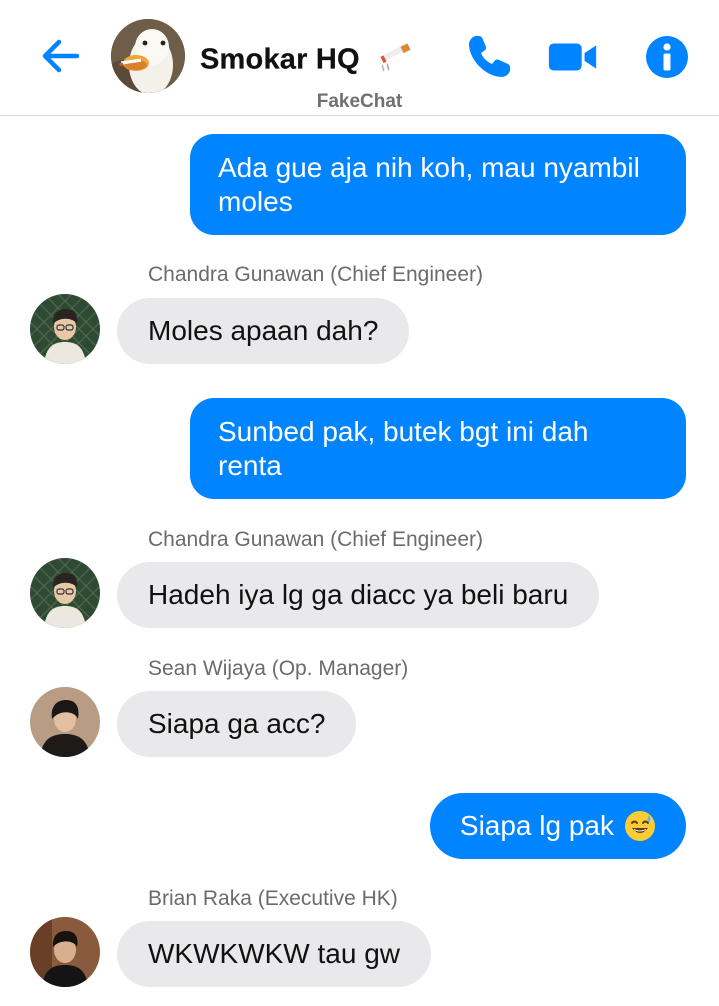  I want to click on info-button, so click(667, 57).